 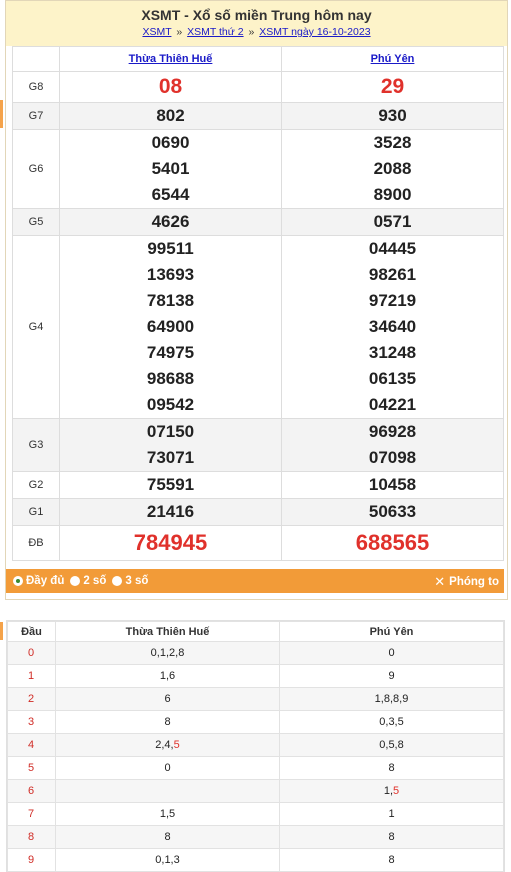 I want to click on prize-row-g1: G1 21416 50633, so click(x=258, y=512).